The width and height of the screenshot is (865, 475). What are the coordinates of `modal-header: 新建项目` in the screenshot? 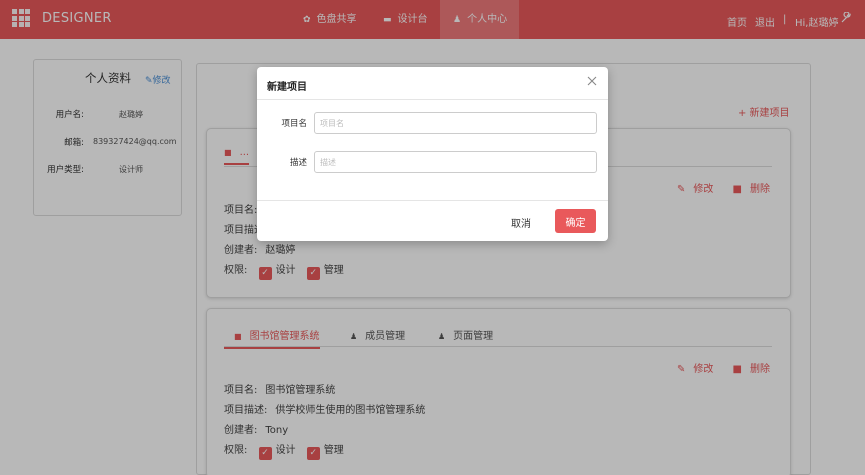 It's located at (432, 83).